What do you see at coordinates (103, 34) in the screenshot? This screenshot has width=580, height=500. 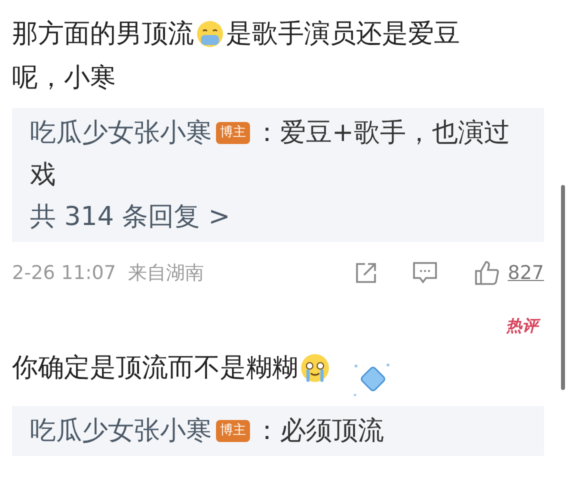 I see `comment-text: 那方面的男顶流` at bounding box center [103, 34].